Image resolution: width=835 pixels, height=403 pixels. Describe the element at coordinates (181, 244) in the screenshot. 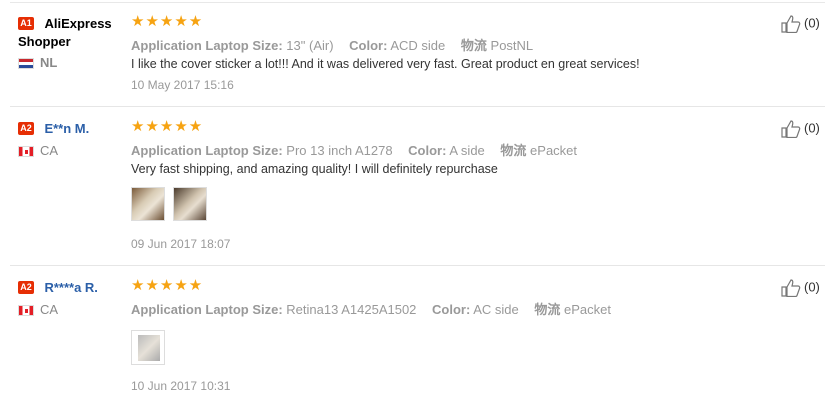

I see `review-date: 09 Jun 2017 18:07` at that location.